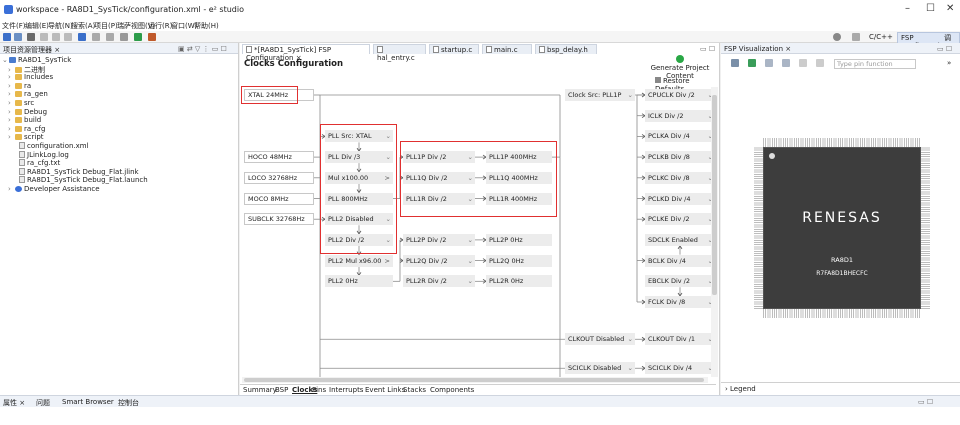 The height and width of the screenshot is (425, 960). What do you see at coordinates (519, 157) in the screenshot?
I see `pll1p-output: PLL1P 400MHz` at bounding box center [519, 157].